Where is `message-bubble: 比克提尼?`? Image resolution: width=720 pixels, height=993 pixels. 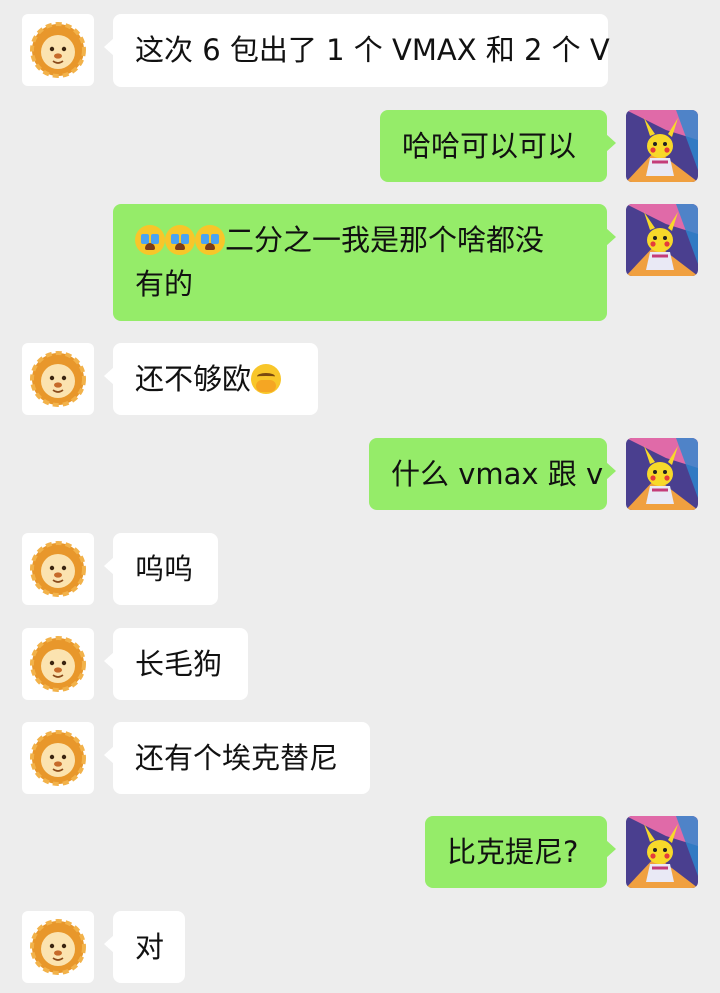
message-bubble: 比克提尼? is located at coordinates (520, 852).